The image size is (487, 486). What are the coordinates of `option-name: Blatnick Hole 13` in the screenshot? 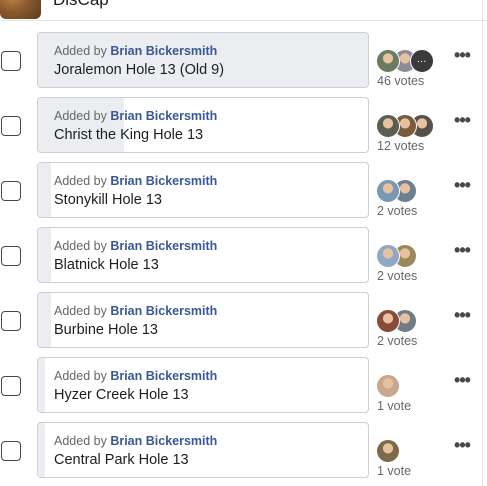 It's located at (106, 265).